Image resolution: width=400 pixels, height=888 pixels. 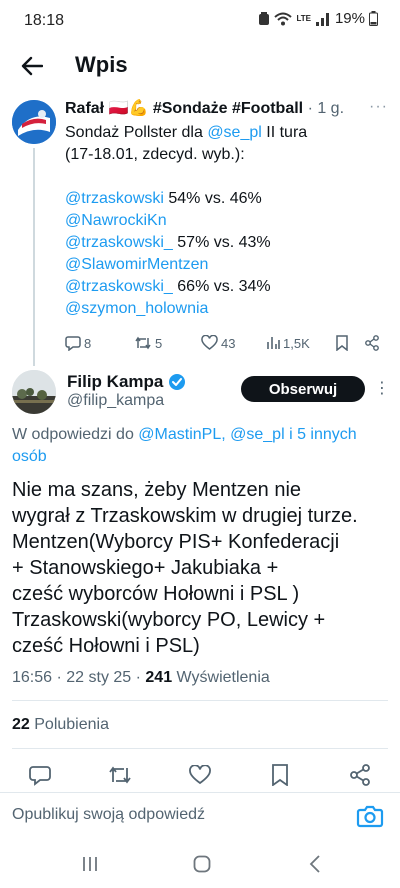 What do you see at coordinates (283, 18) in the screenshot?
I see `wifi-icon` at bounding box center [283, 18].